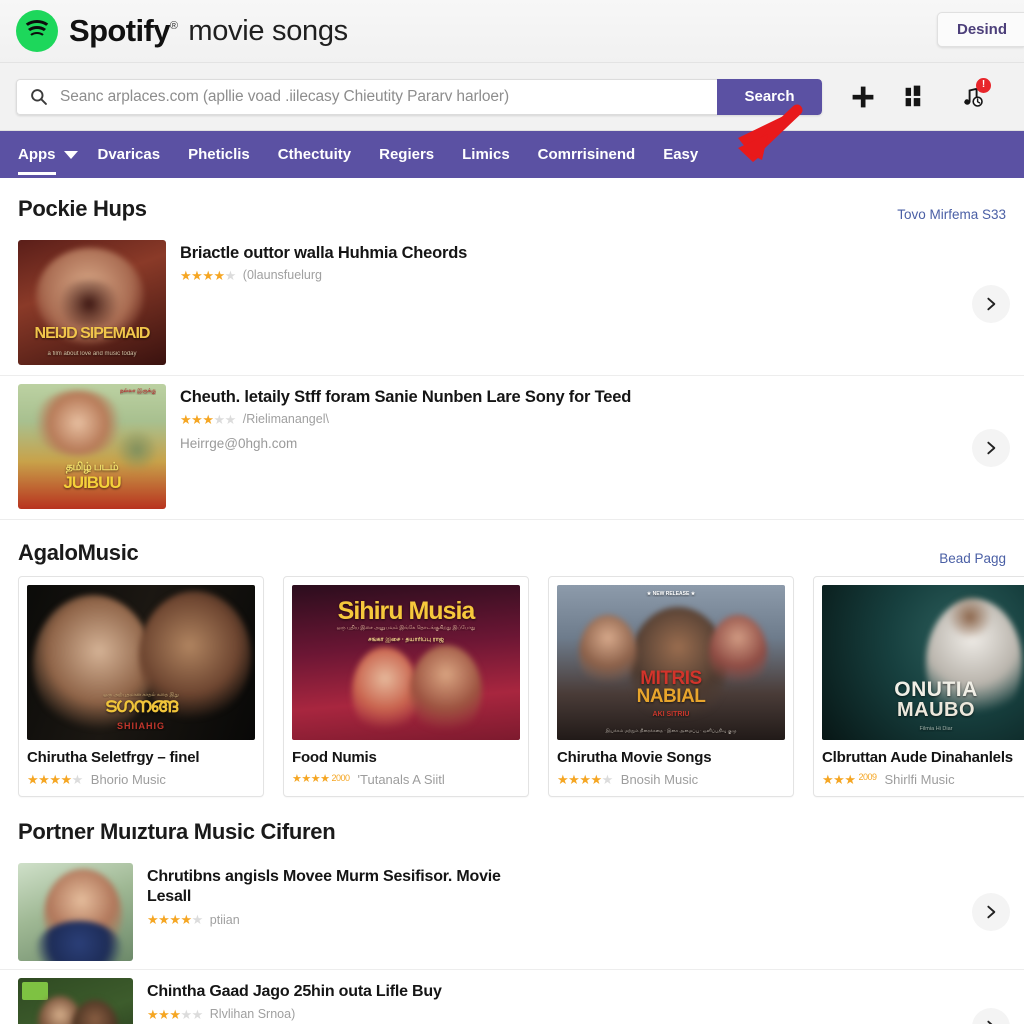 Image resolution: width=1024 pixels, height=1024 pixels. Describe the element at coordinates (576, 920) in the screenshot. I see `rating-row: ★ ★ ★ ★ ★ ptiian` at that location.